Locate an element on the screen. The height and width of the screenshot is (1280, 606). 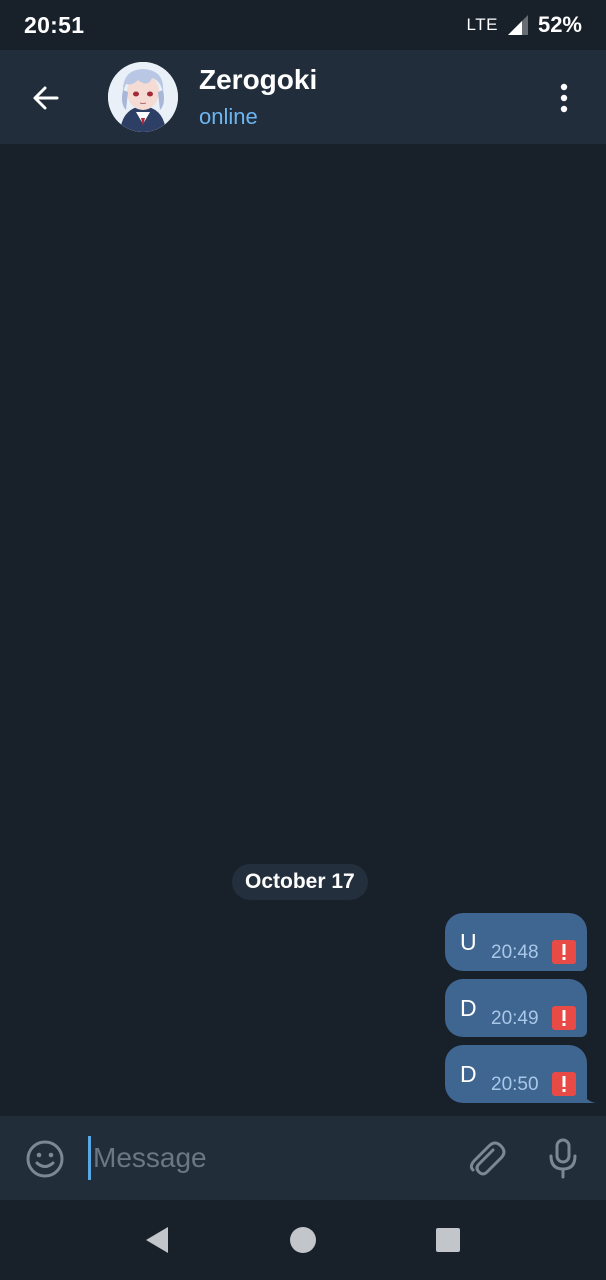
message-input is located at coordinates (265, 1158).